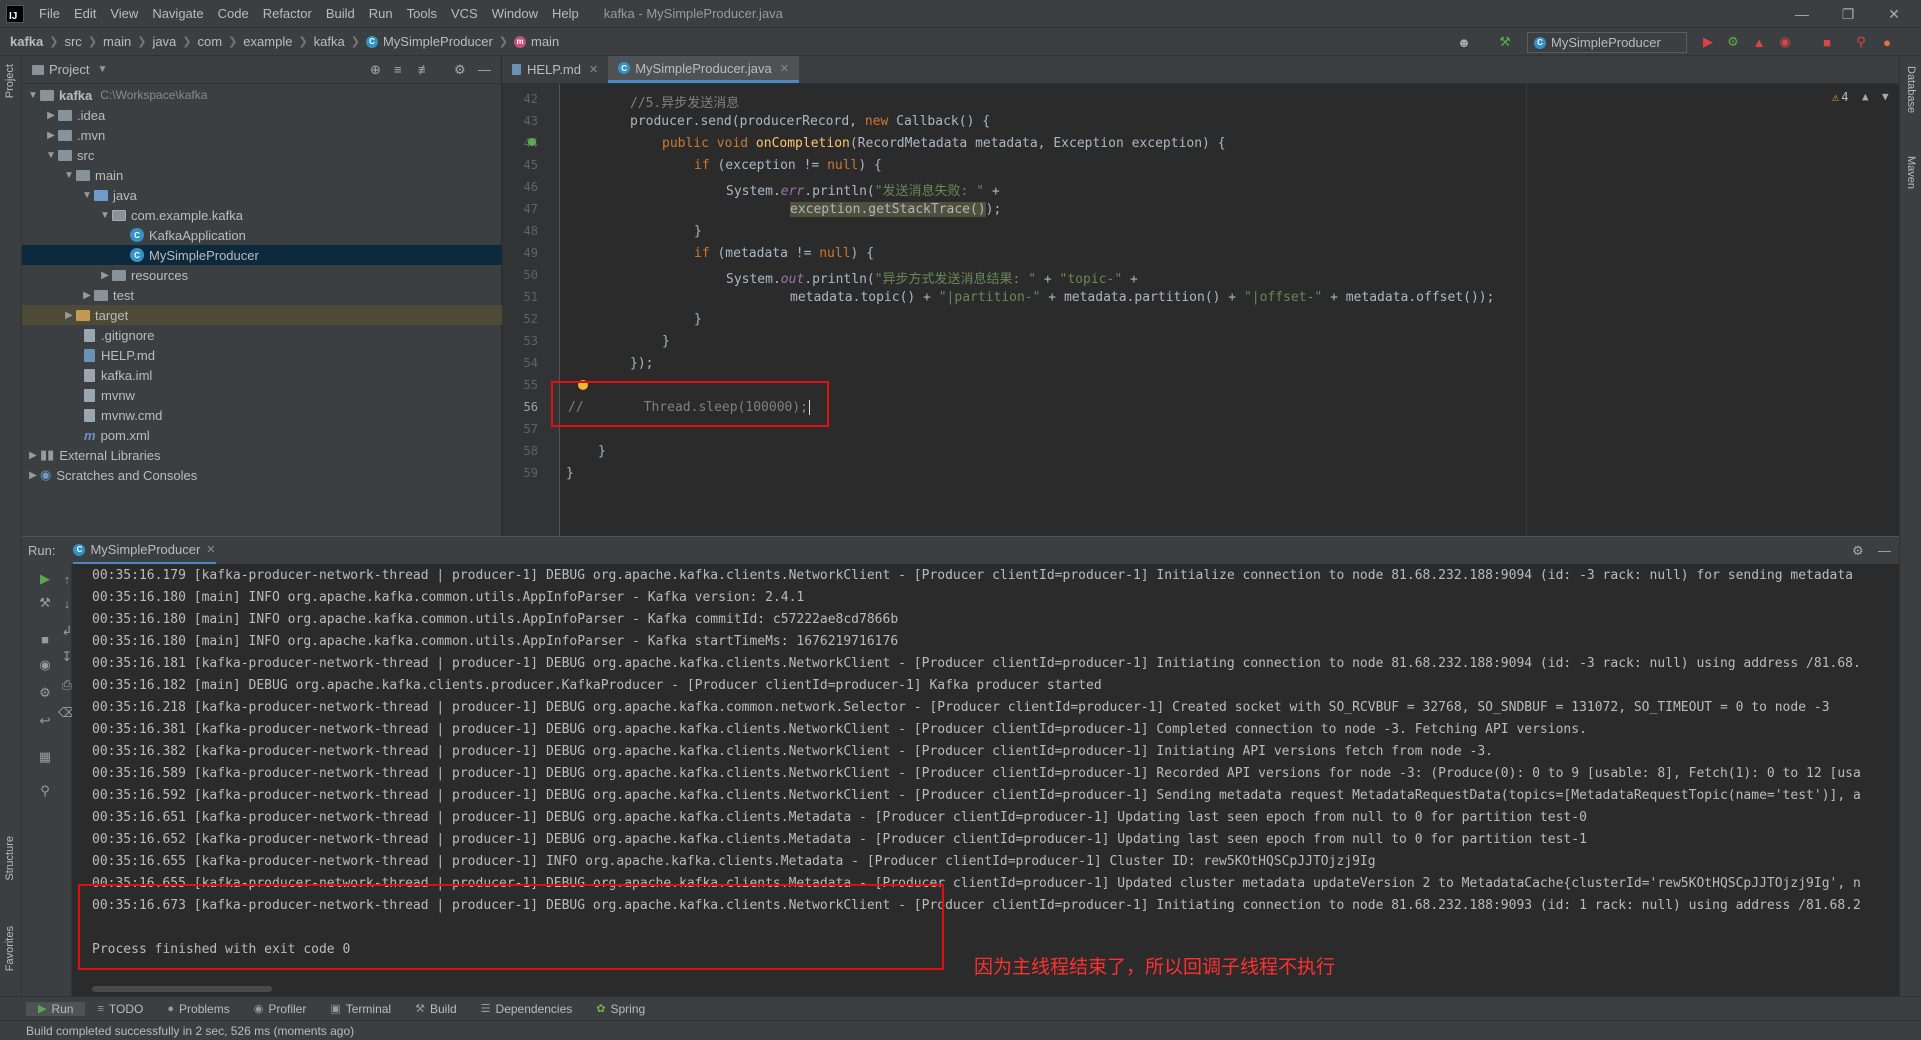  I want to click on project-tool-tab: Project, so click(10, 81).